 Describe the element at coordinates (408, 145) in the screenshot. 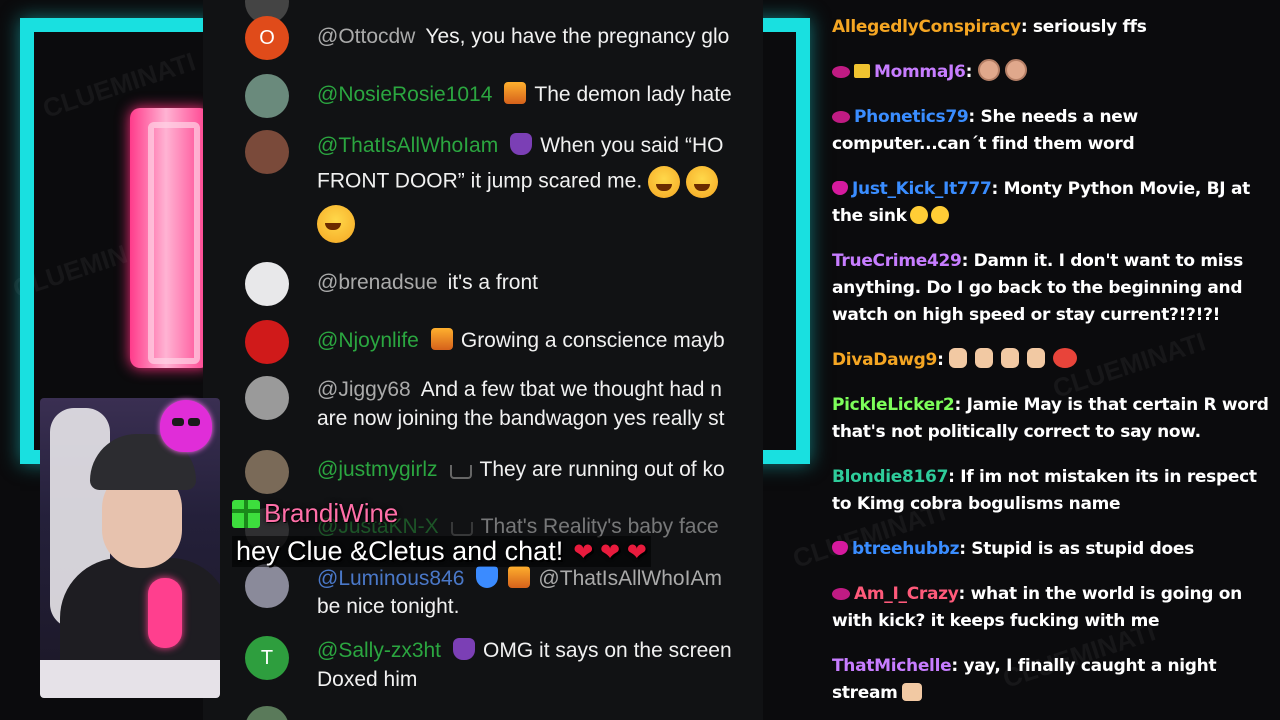

I see `chat-username: @ThatIsAllWhoIam` at that location.